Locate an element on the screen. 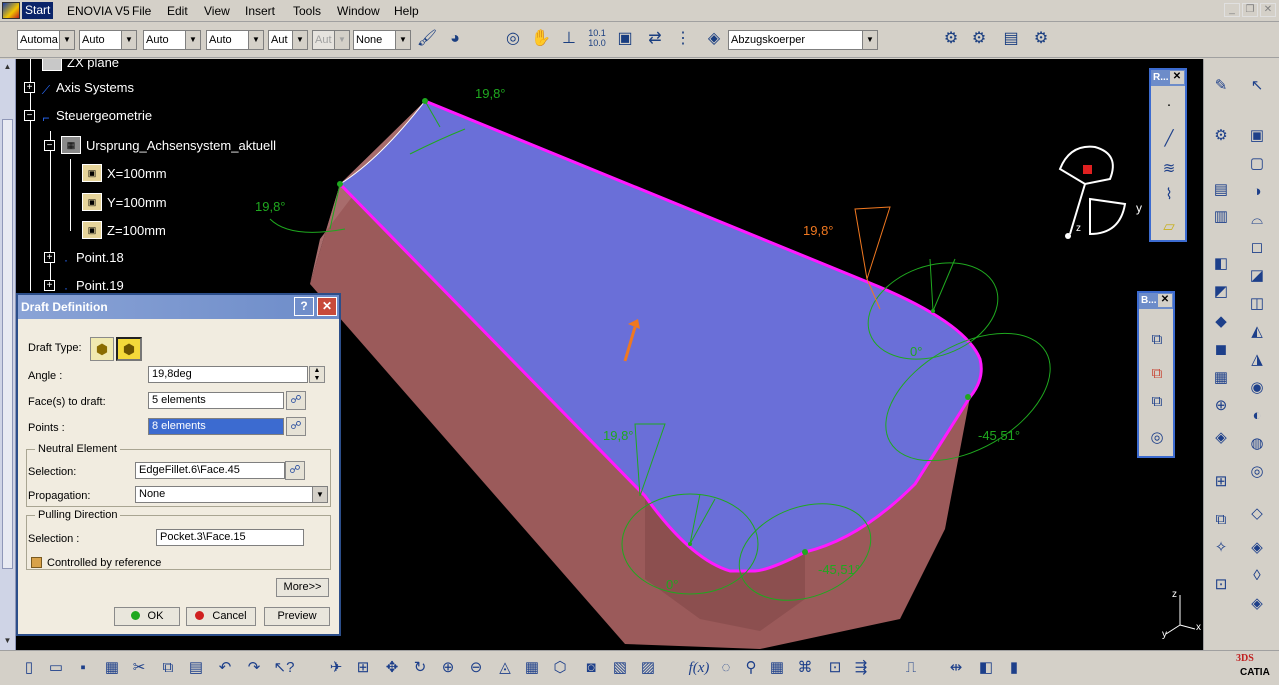 This screenshot has width=1279, height=685. axis-icon: ⊥ is located at coordinates (569, 39).